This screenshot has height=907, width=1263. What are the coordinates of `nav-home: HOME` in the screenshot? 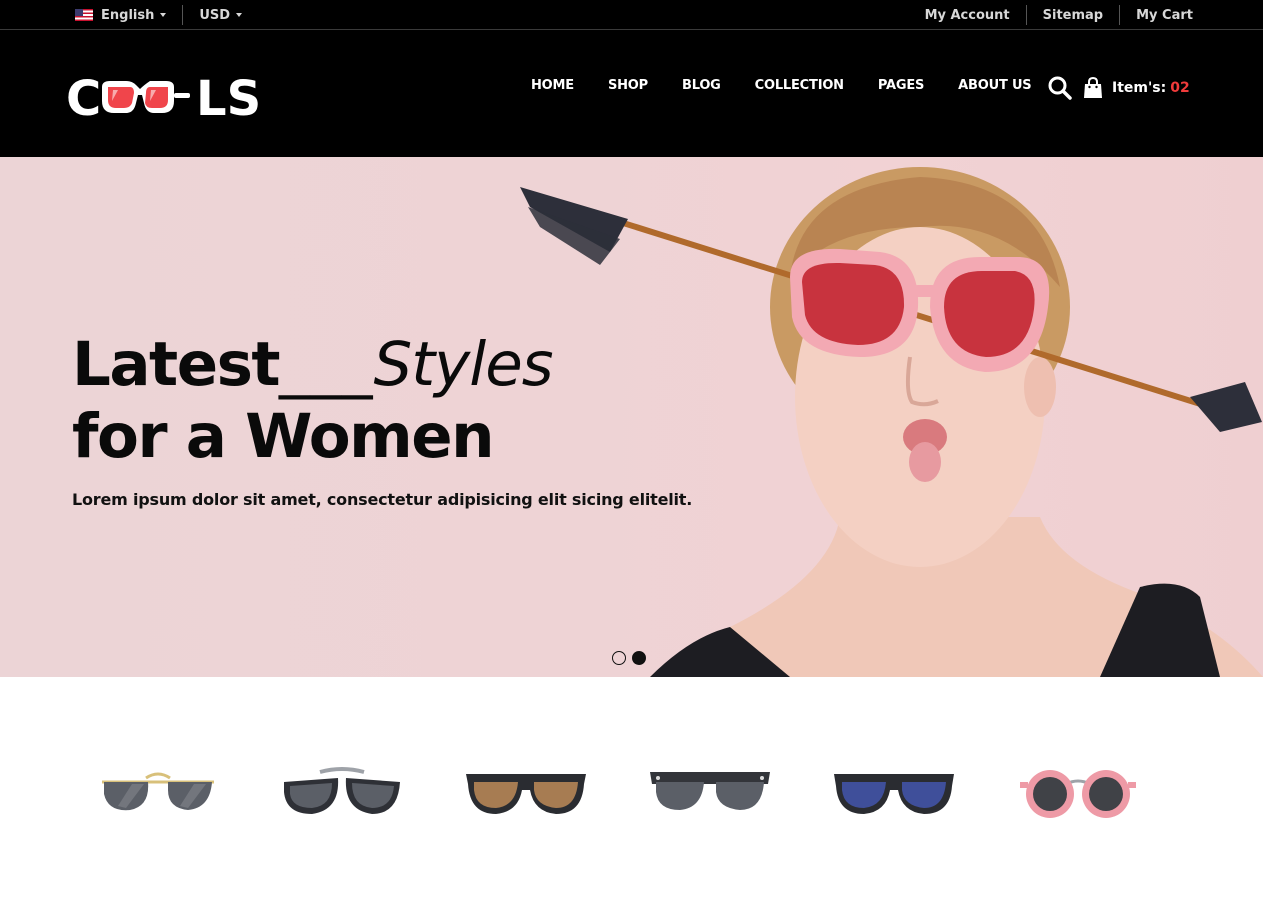 It's located at (552, 85).